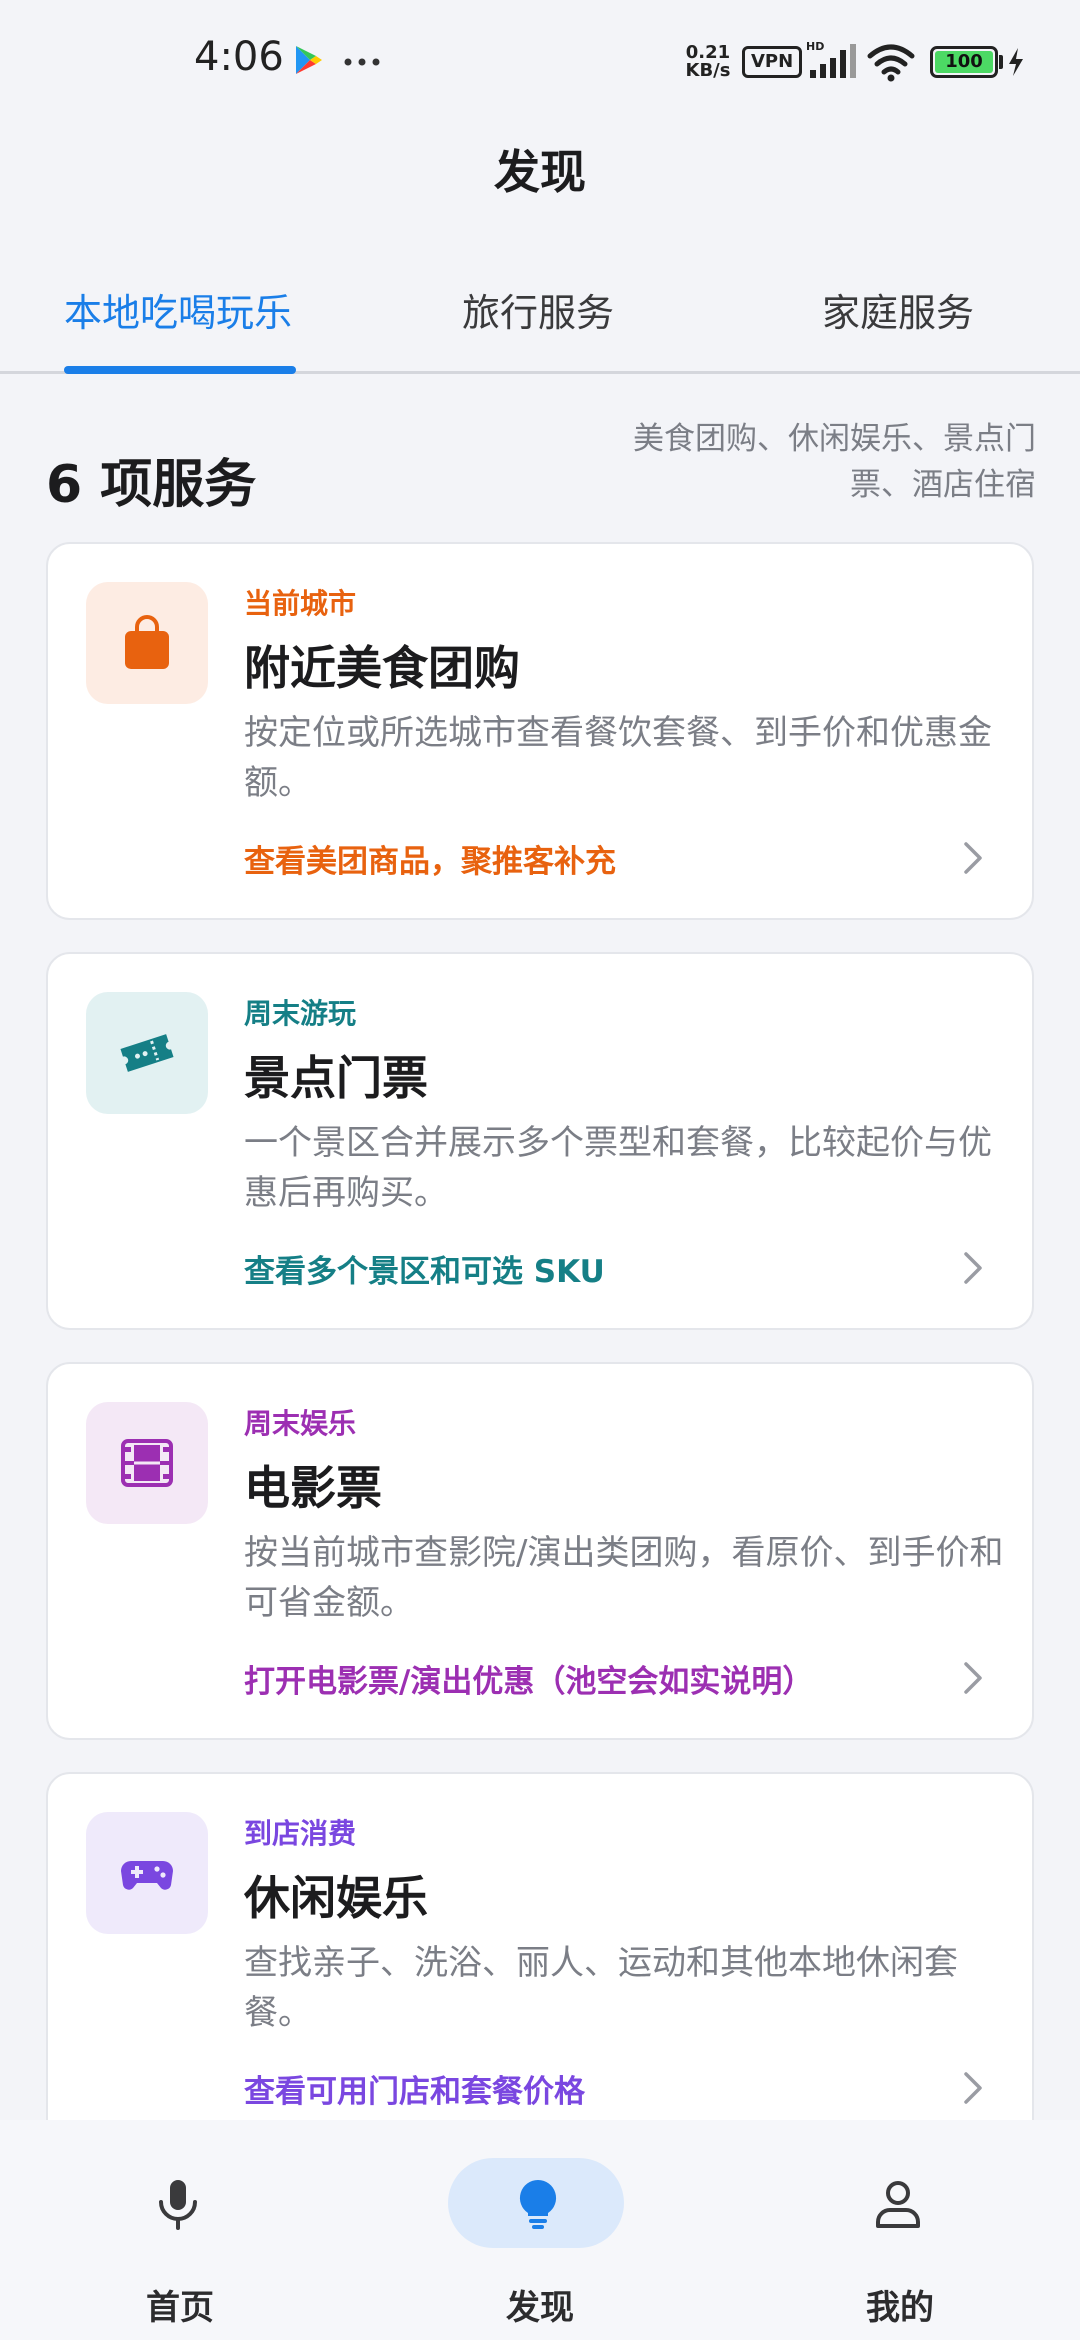 The image size is (1080, 2340). What do you see at coordinates (147, 1875) in the screenshot?
I see `gamepad-icon` at bounding box center [147, 1875].